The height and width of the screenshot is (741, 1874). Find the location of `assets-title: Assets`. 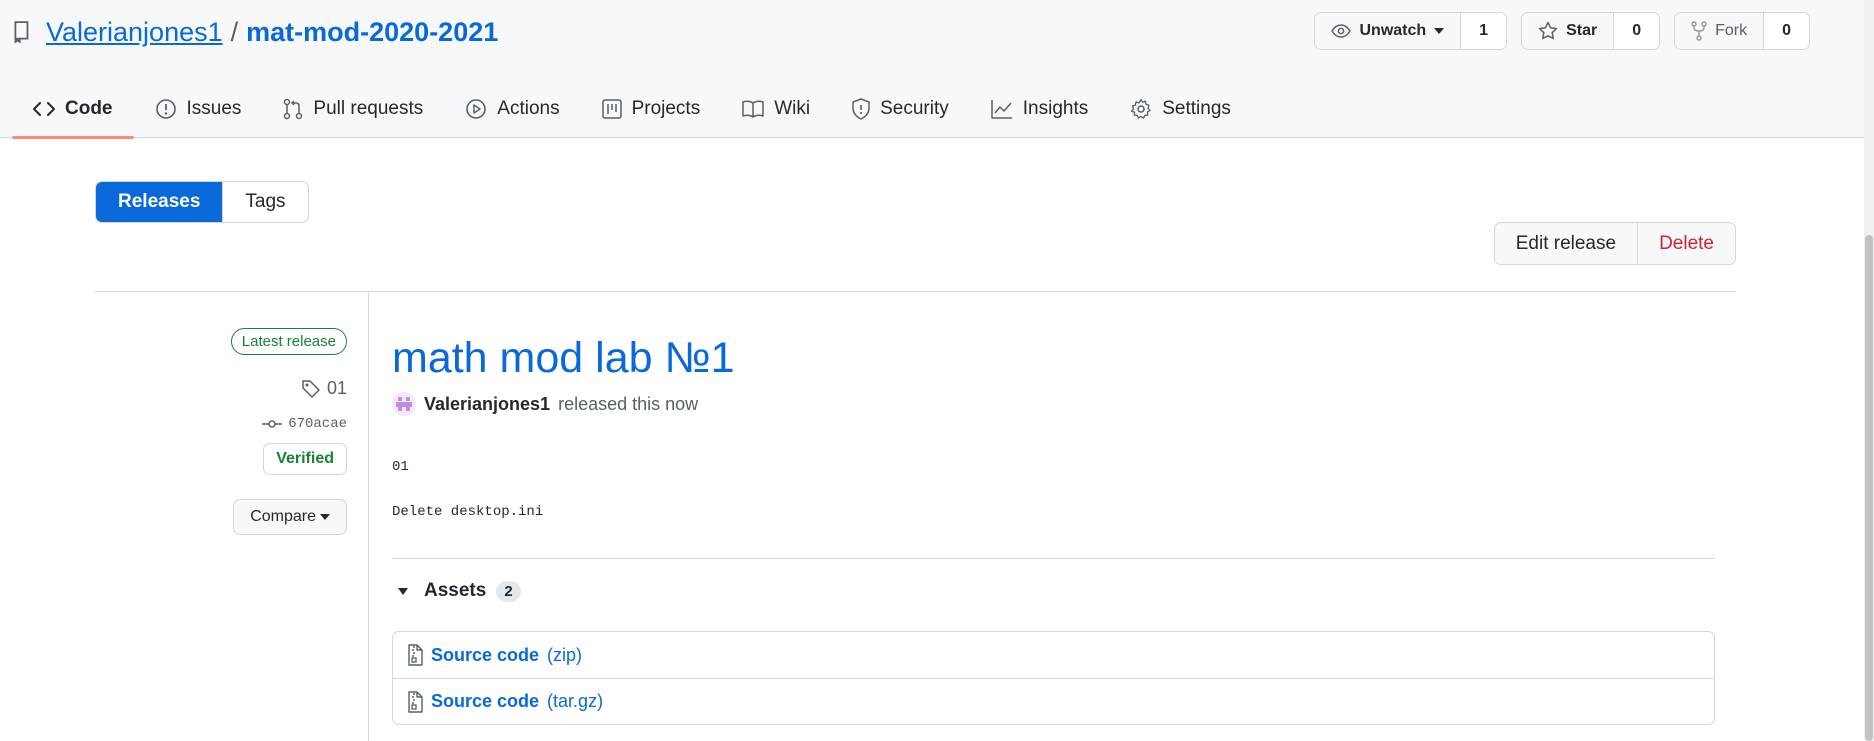

assets-title: Assets is located at coordinates (455, 590).